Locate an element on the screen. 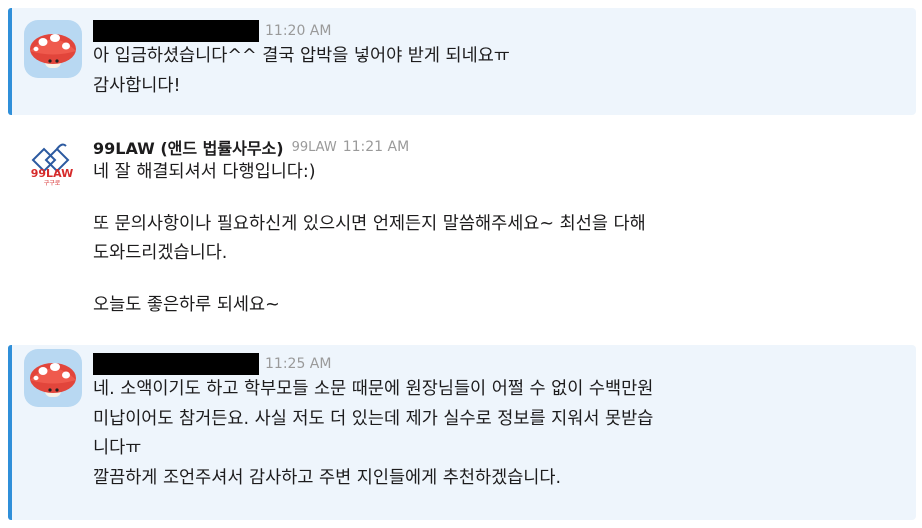  message-text-line: 오늘도 좋은하루 되세요~ is located at coordinates (186, 304).